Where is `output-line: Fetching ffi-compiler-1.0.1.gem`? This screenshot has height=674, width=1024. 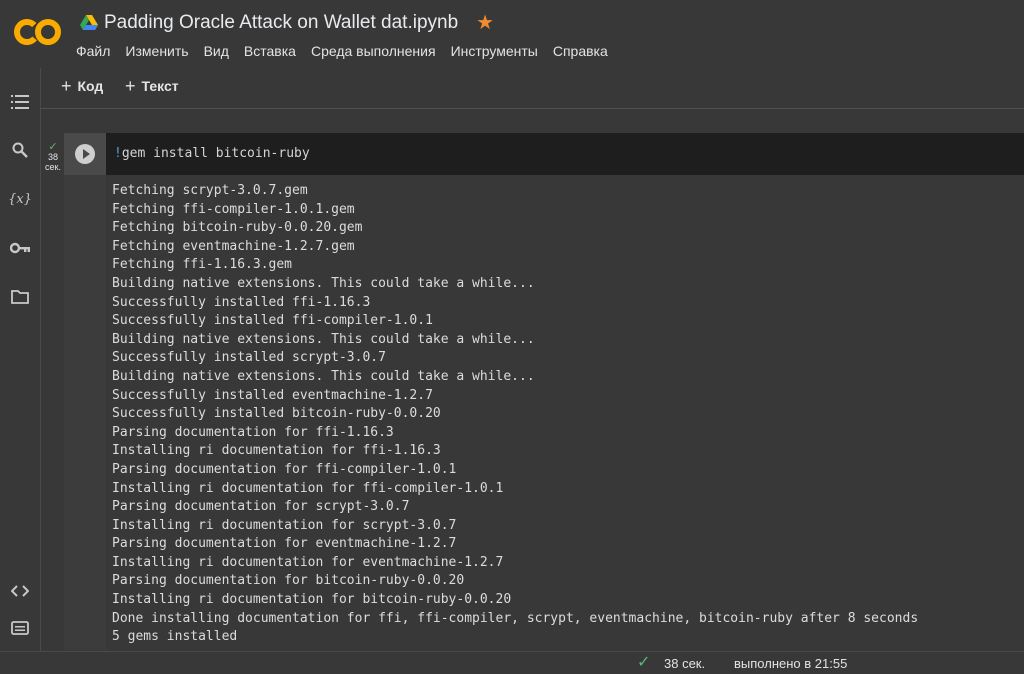 output-line: Fetching ffi-compiler-1.0.1.gem is located at coordinates (233, 209).